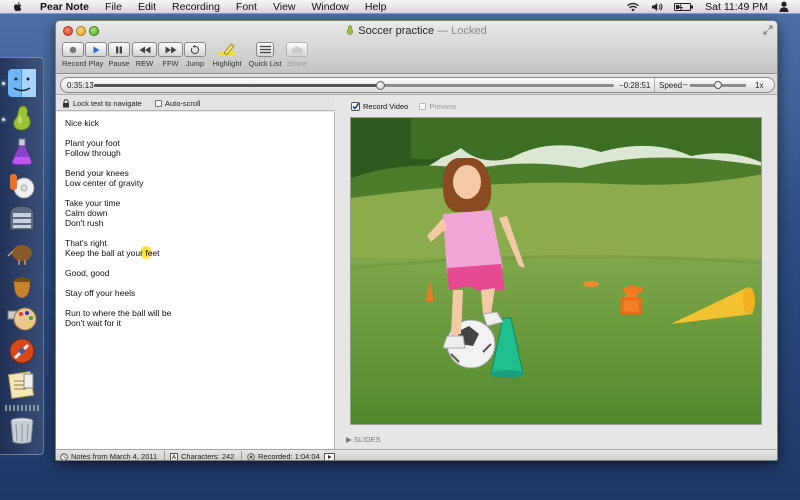  I want to click on auto-scroll-checkbox-box, so click(158, 103).